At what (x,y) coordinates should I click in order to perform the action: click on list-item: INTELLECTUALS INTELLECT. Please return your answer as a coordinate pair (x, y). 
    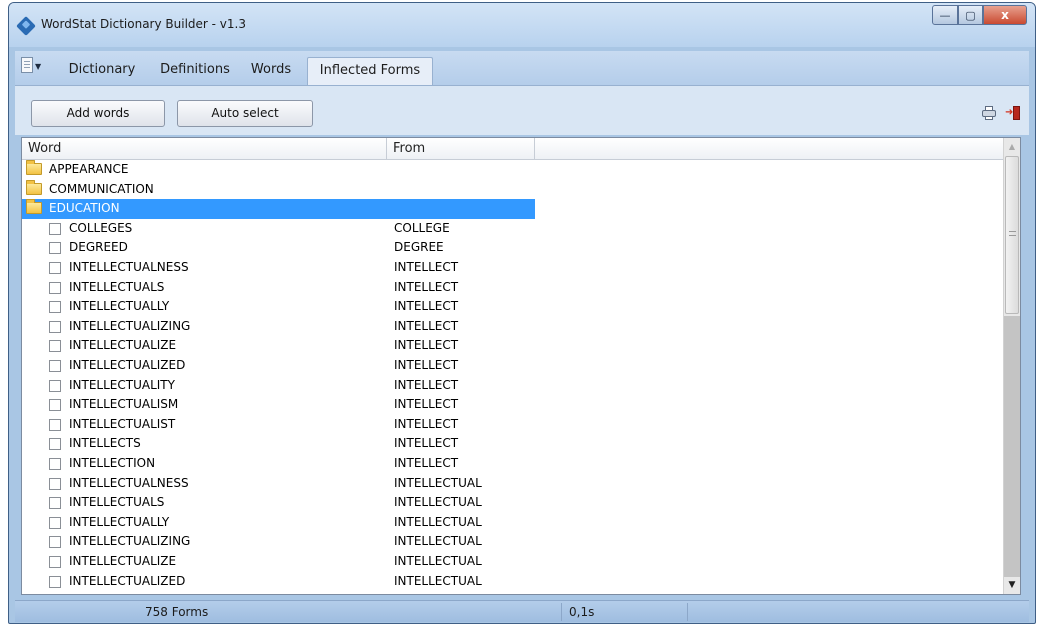
    Looking at the image, I should click on (512, 288).